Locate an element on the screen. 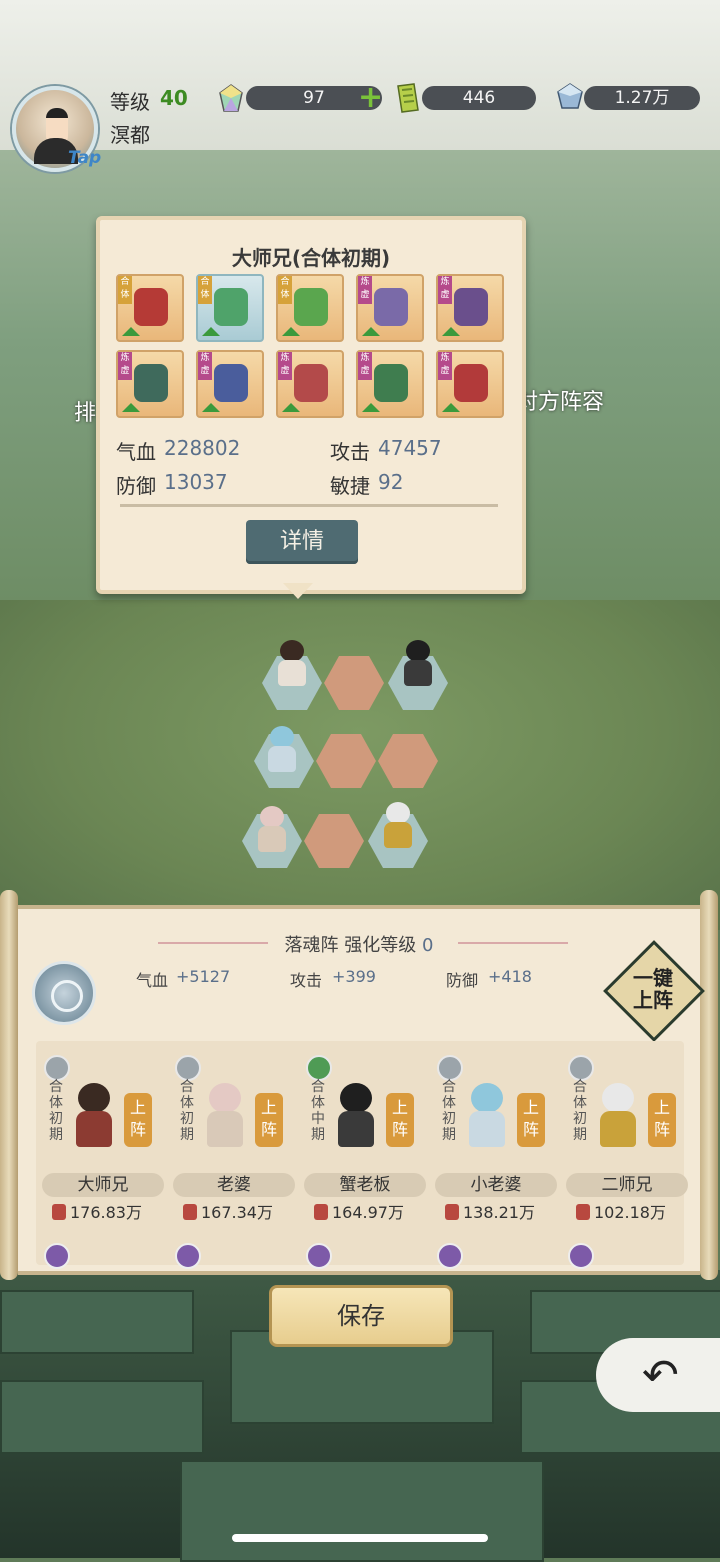  equipment-slot-robe: 炼虚 is located at coordinates (390, 308).